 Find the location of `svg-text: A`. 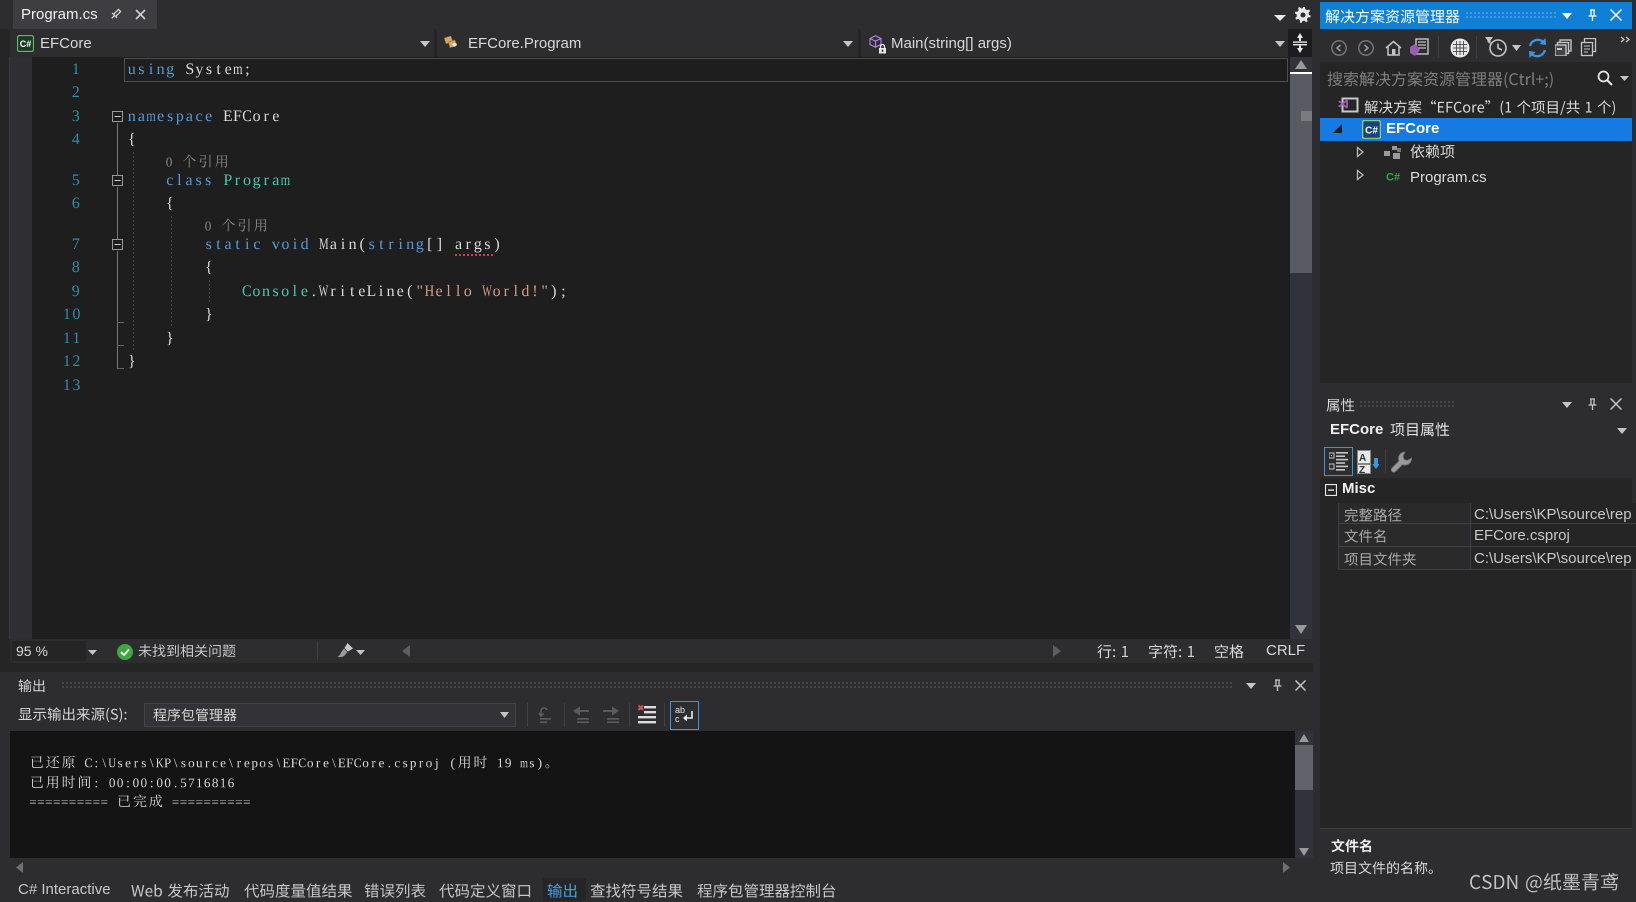

svg-text: A is located at coordinates (1362, 458).